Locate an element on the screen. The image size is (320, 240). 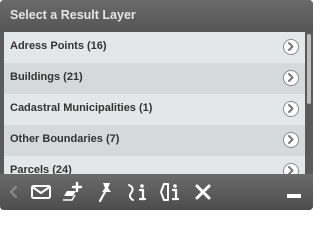
layer-row-adress-points: Adress Points (16) is located at coordinates (154, 47).